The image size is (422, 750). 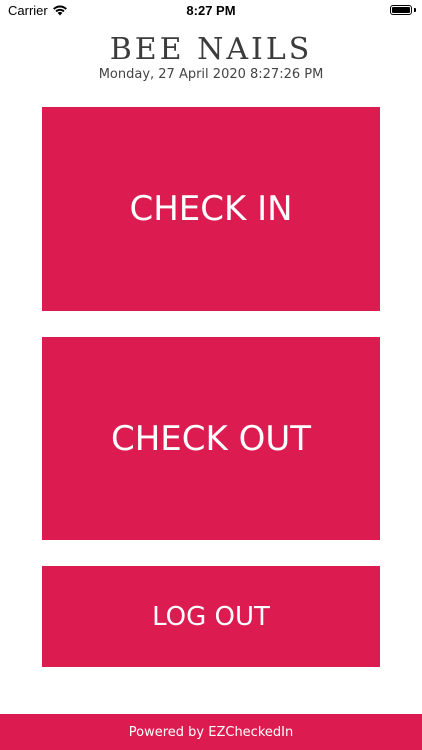 I want to click on footer-banner: Powered by EZCheckedIn, so click(x=211, y=732).